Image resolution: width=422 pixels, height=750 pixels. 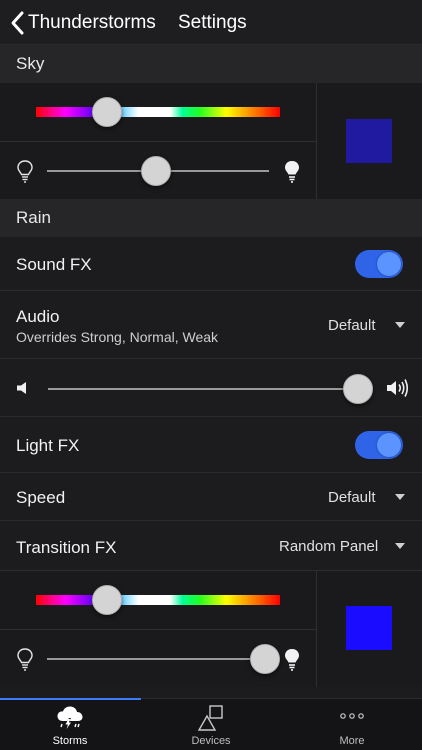 I want to click on volume-slider-knob, so click(x=358, y=389).